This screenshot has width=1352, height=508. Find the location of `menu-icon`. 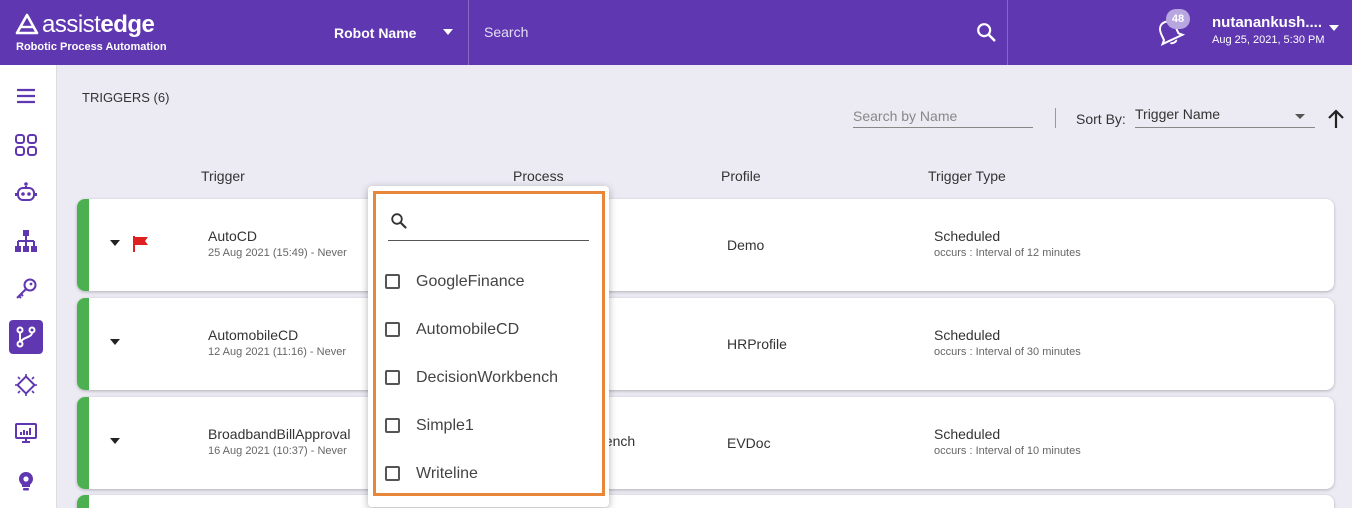

menu-icon is located at coordinates (26, 96).